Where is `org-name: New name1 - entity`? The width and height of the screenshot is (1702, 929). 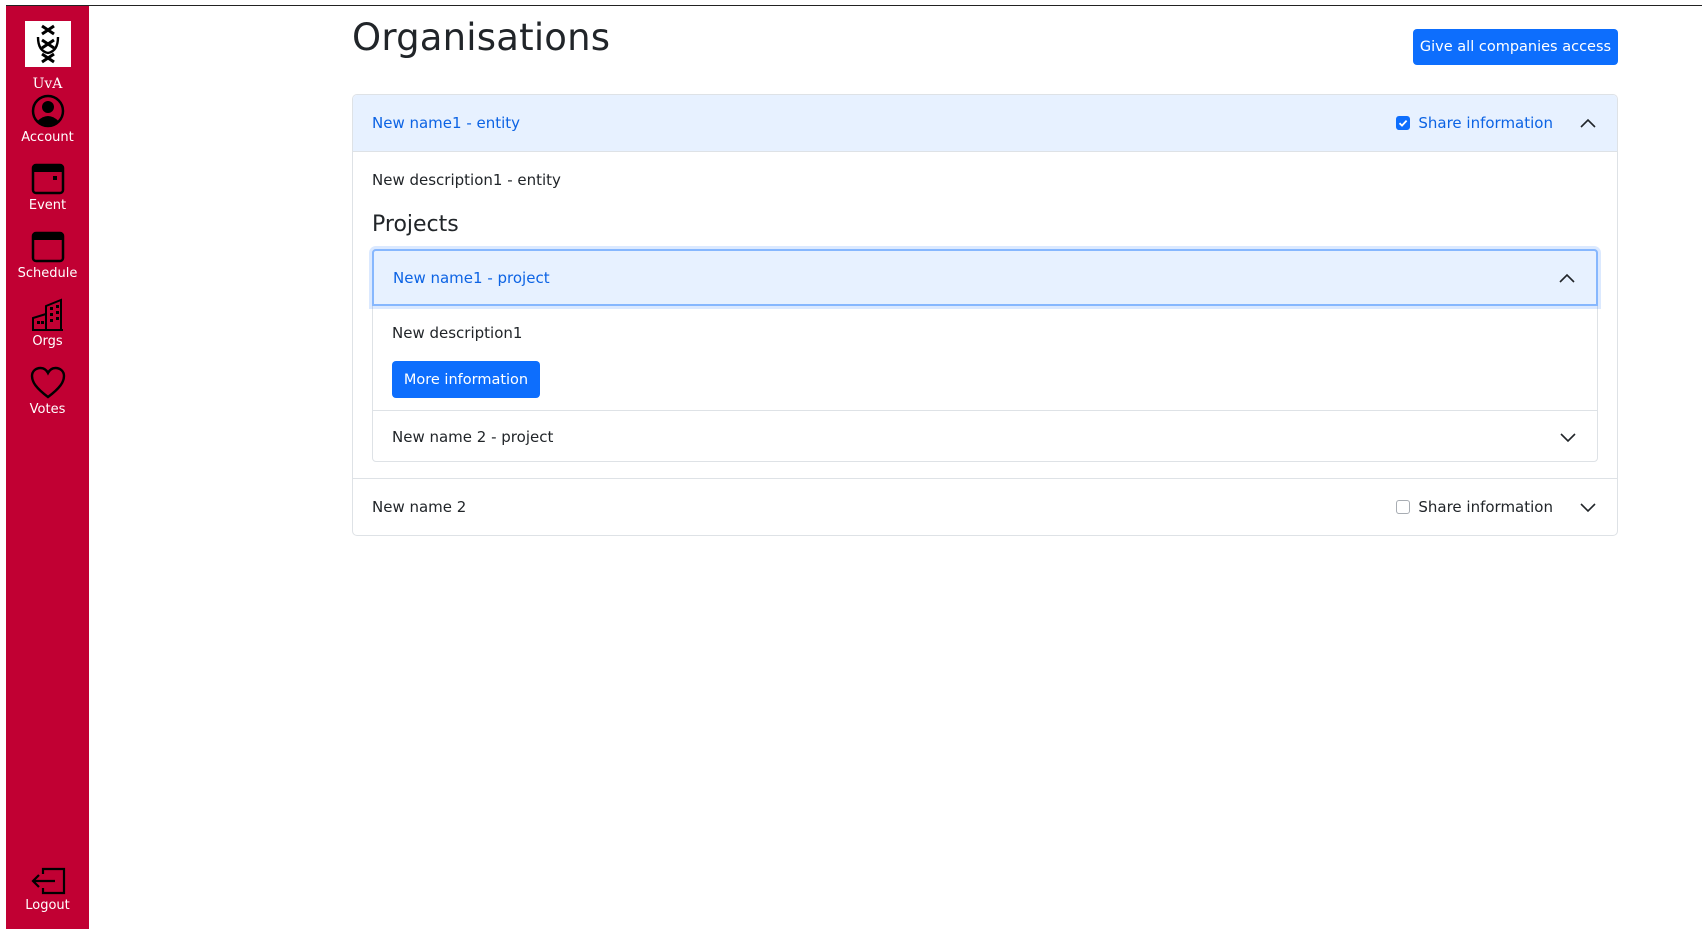
org-name: New name1 - entity is located at coordinates (446, 123).